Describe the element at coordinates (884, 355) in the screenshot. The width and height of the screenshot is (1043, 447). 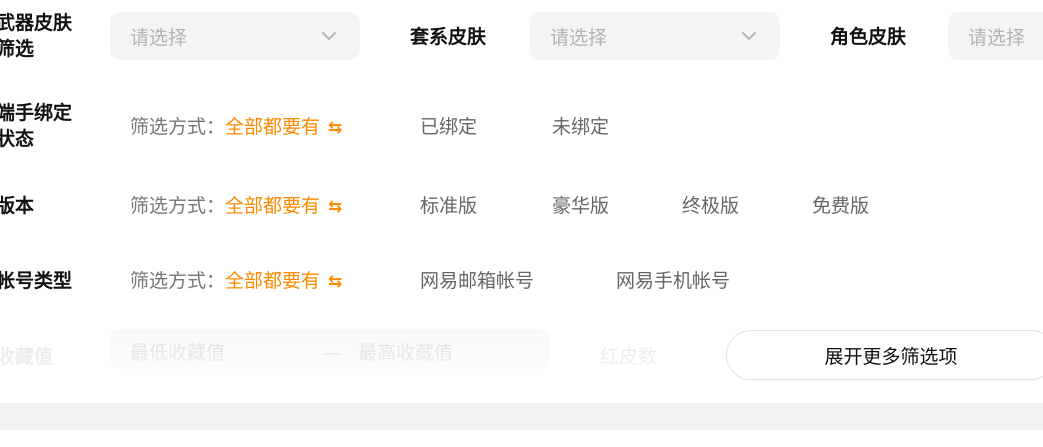
I see `expand-more-filters-button: 展开更多筛选项` at that location.